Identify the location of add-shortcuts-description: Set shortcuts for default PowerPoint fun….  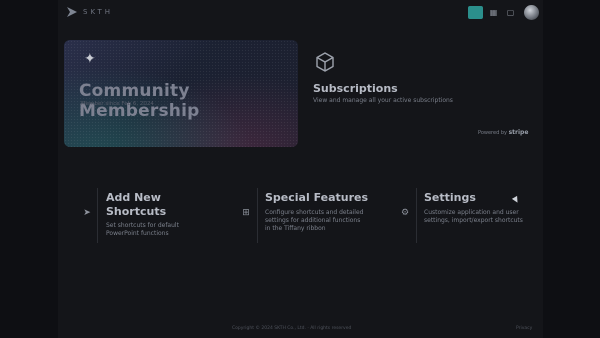
(142, 230).